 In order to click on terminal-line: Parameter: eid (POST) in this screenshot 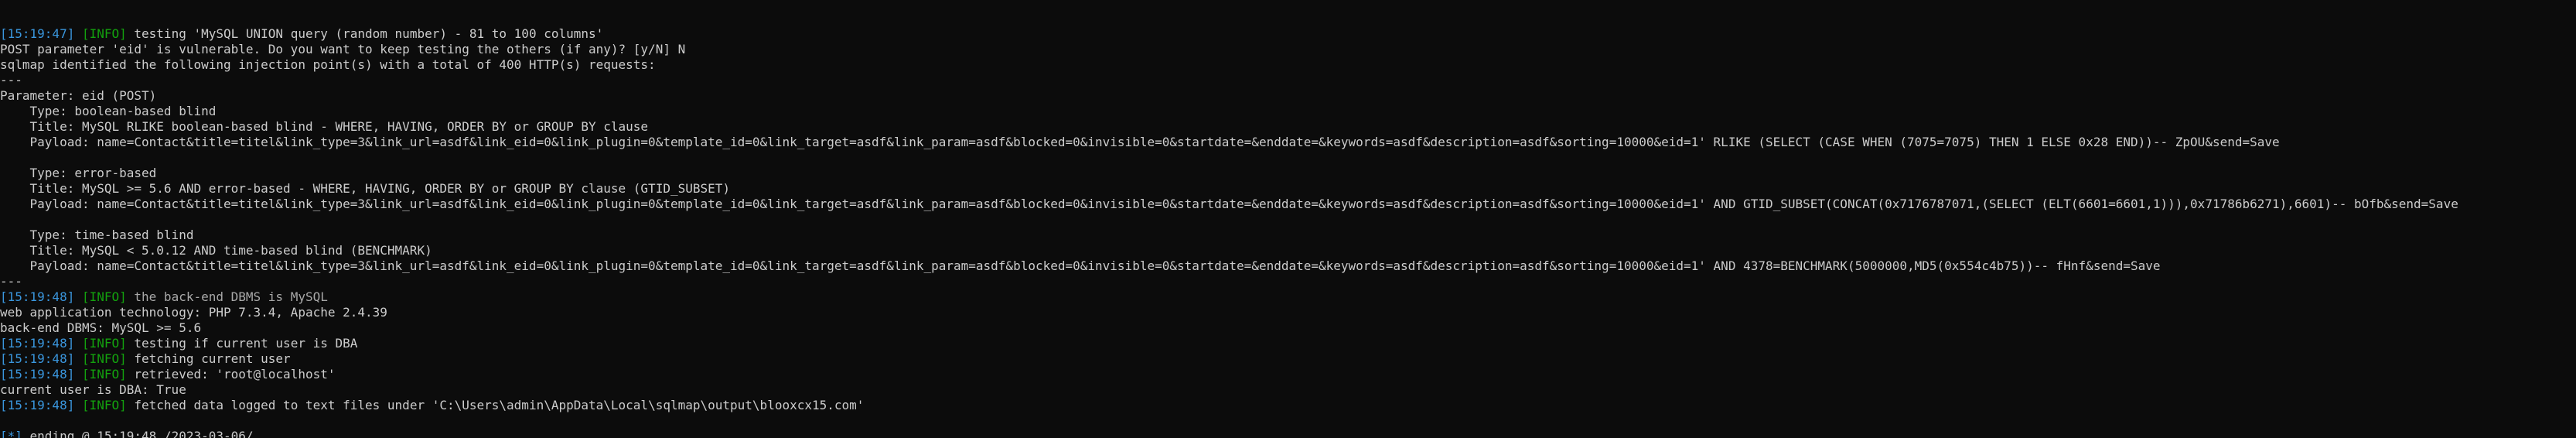, I will do `click(1288, 96)`.